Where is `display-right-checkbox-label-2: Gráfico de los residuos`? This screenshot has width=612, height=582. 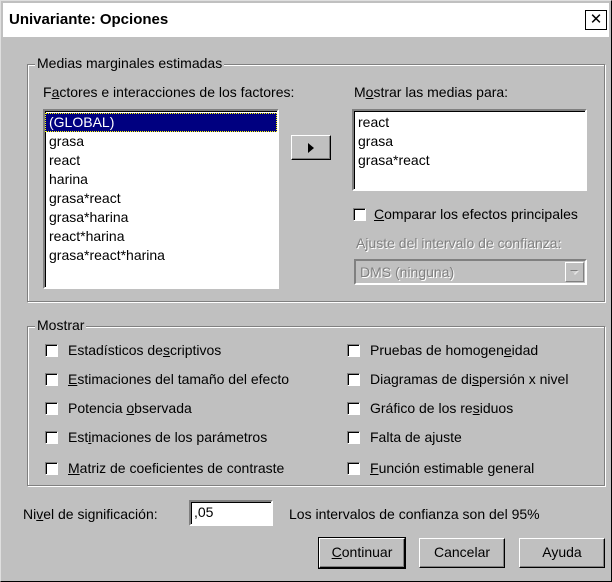 display-right-checkbox-label-2: Gráfico de los residuos is located at coordinates (441, 408).